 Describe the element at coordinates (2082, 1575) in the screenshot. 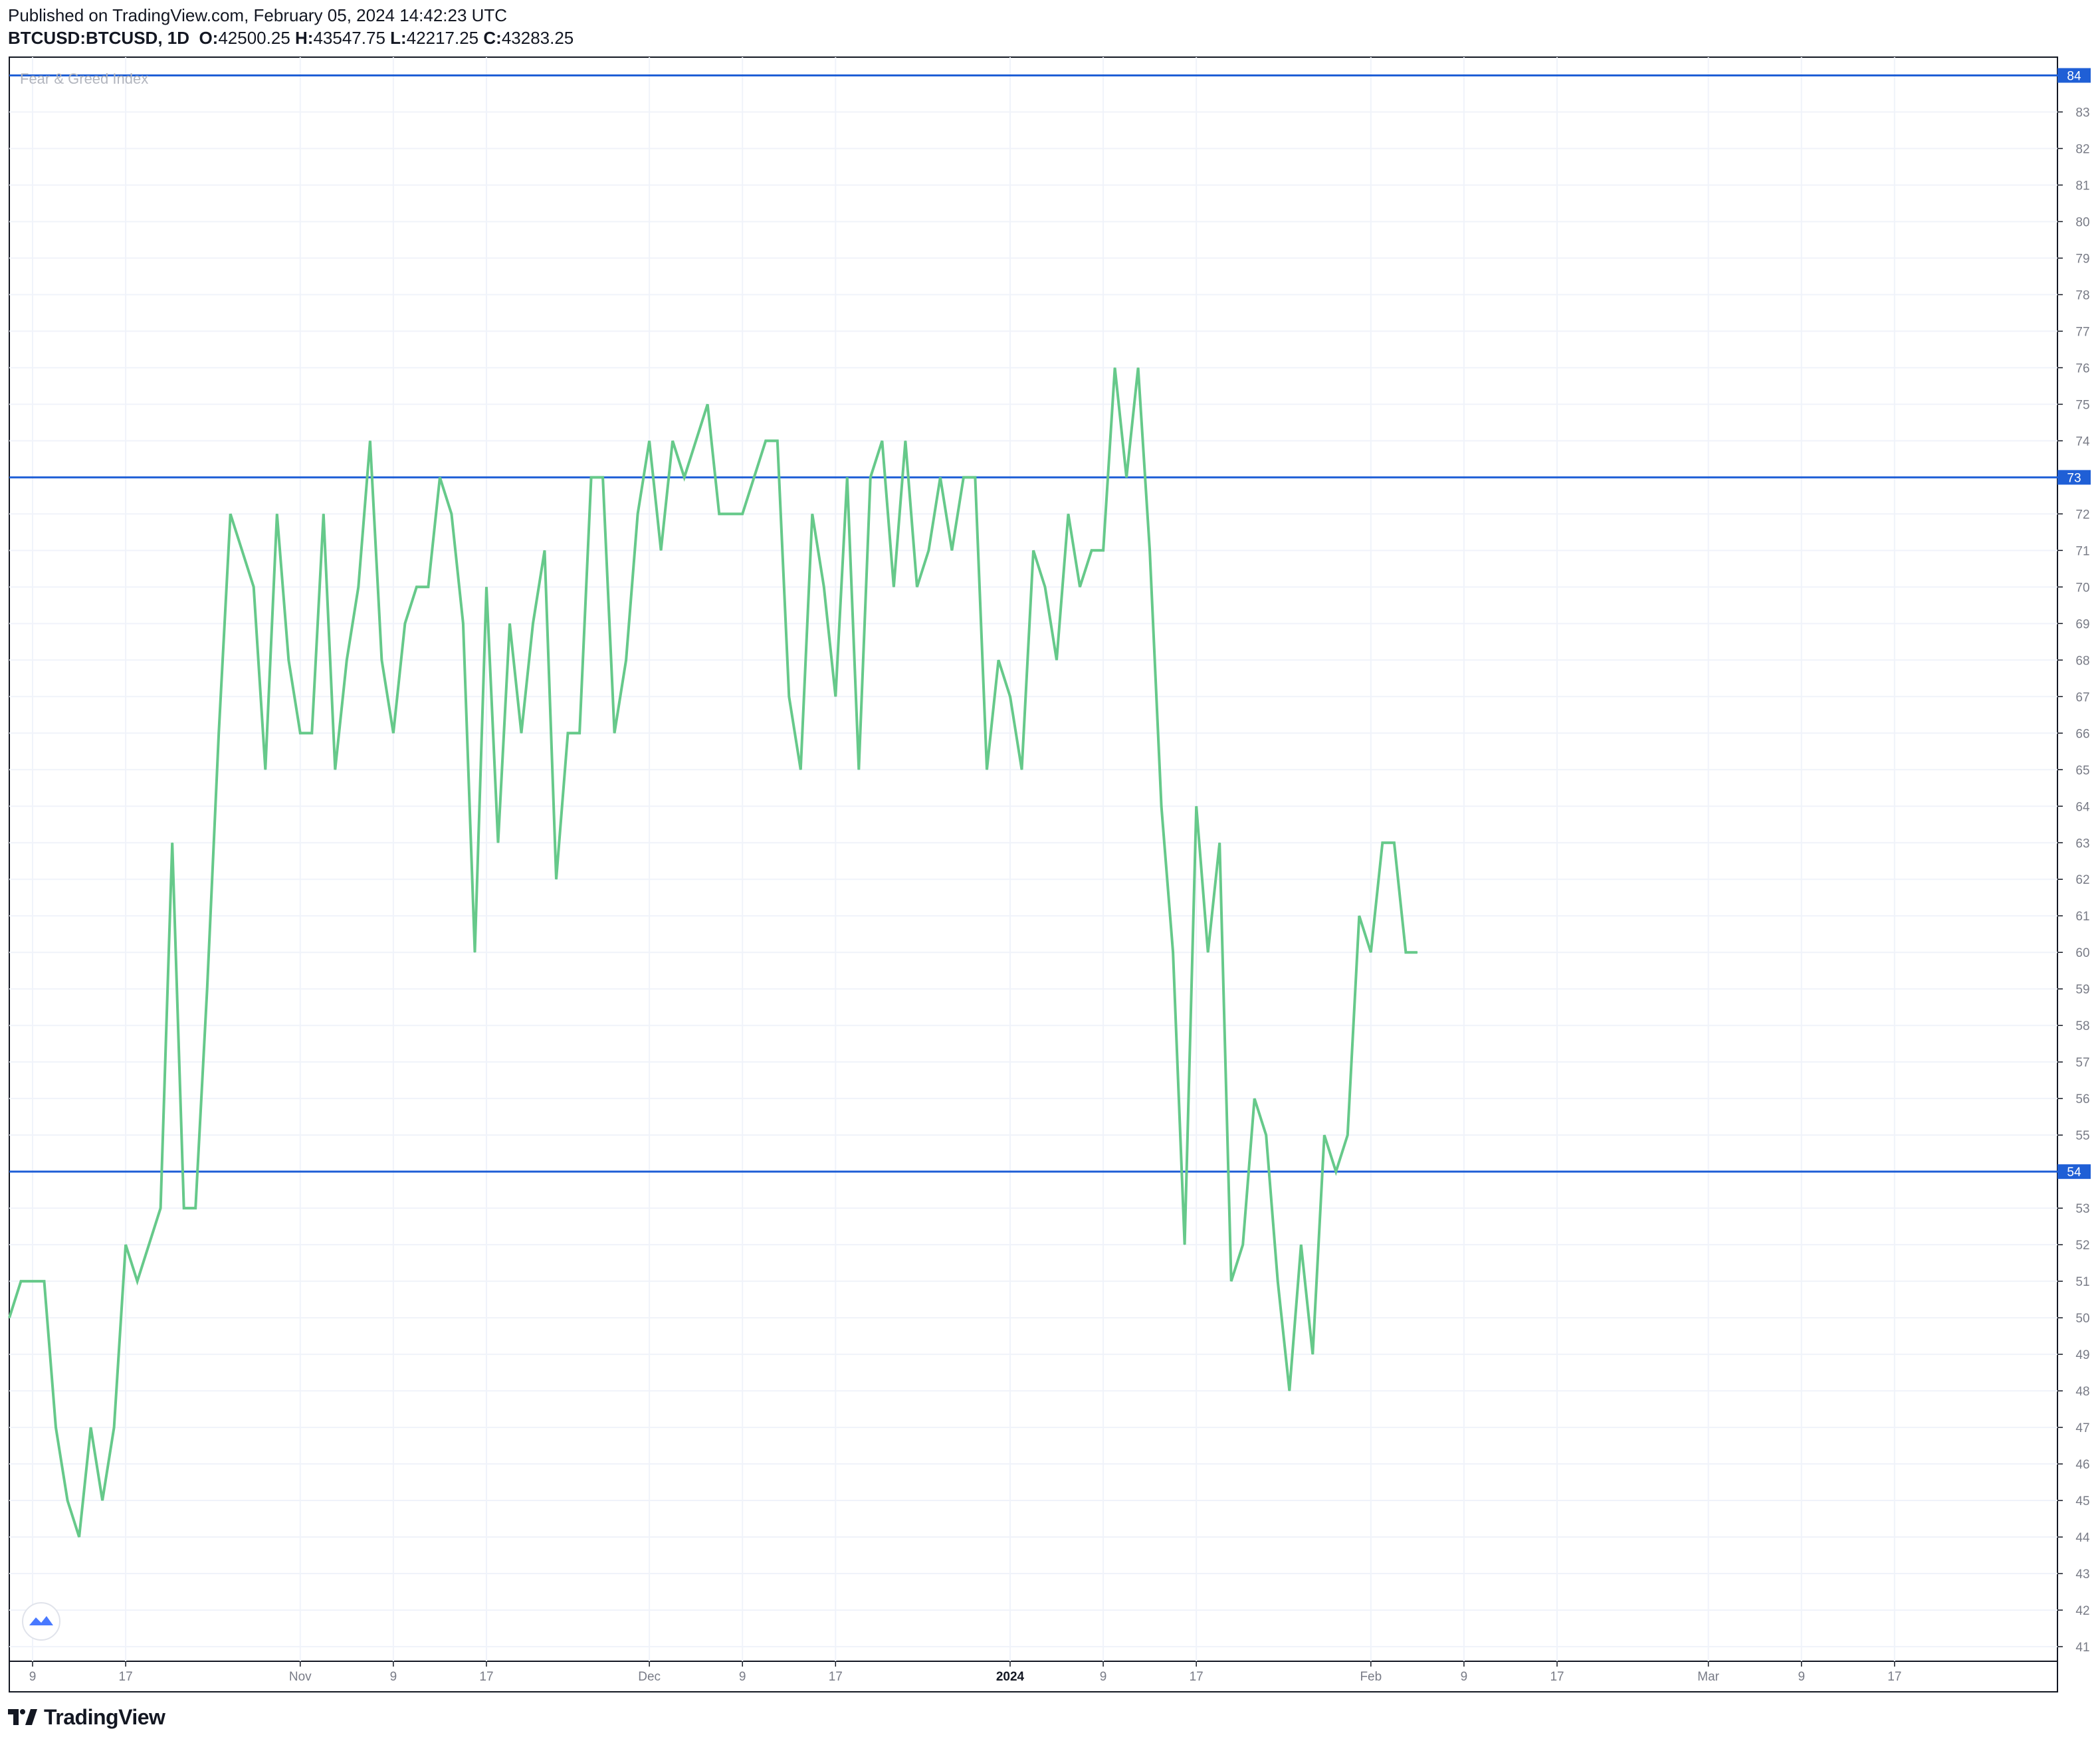

I see `y-tick-label: 43` at that location.